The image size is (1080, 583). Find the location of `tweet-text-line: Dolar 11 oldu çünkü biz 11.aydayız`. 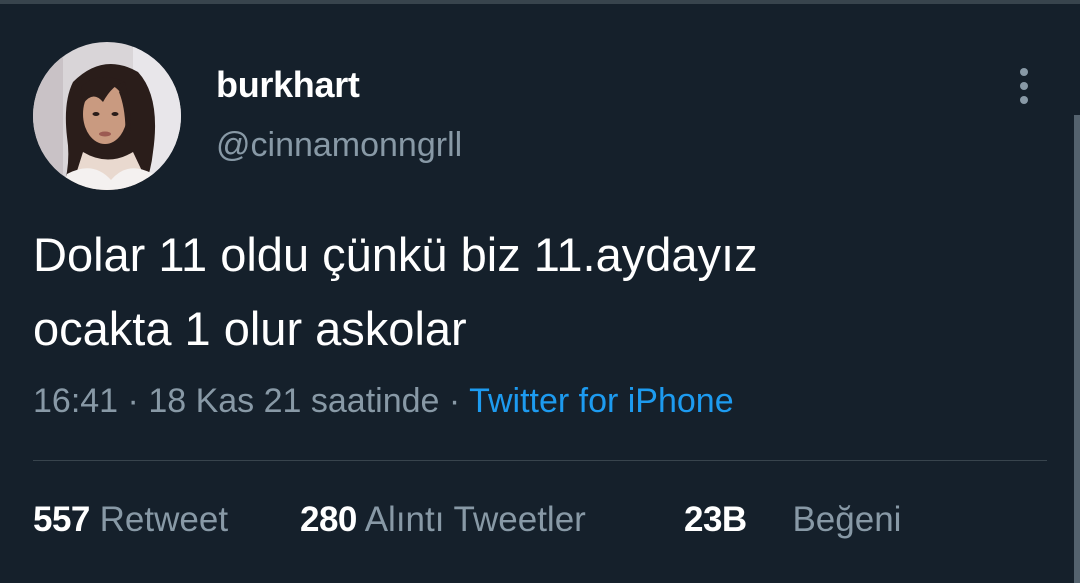

tweet-text-line: Dolar 11 oldu çünkü biz 11.aydayız is located at coordinates (395, 254).